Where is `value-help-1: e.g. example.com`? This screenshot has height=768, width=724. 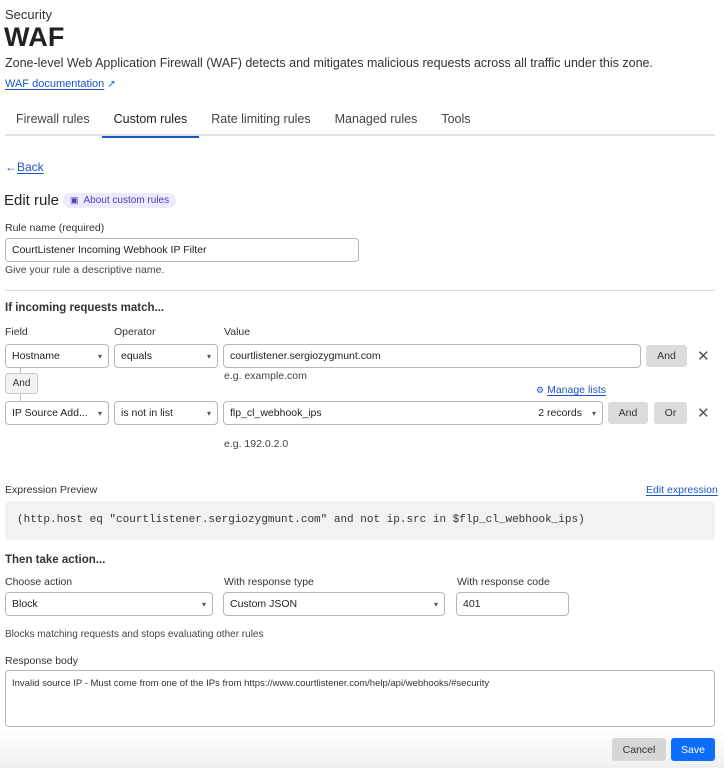
value-help-1: e.g. example.com is located at coordinates (265, 376).